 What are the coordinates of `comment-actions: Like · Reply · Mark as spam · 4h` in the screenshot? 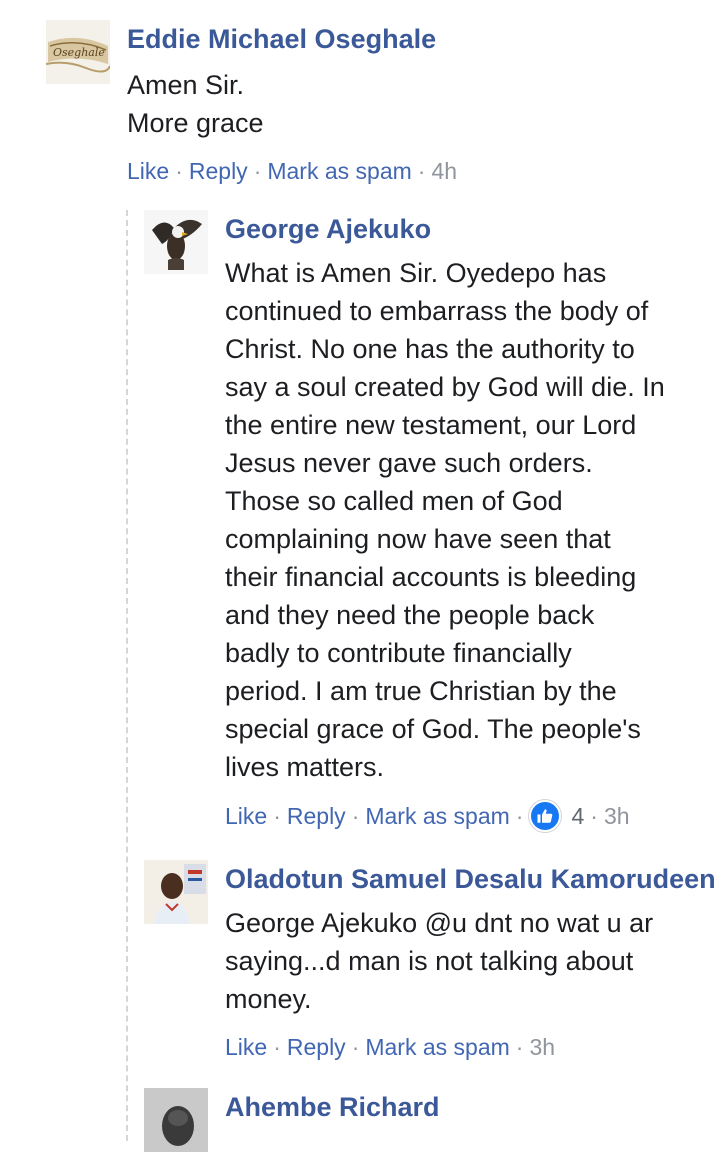 It's located at (416, 171).